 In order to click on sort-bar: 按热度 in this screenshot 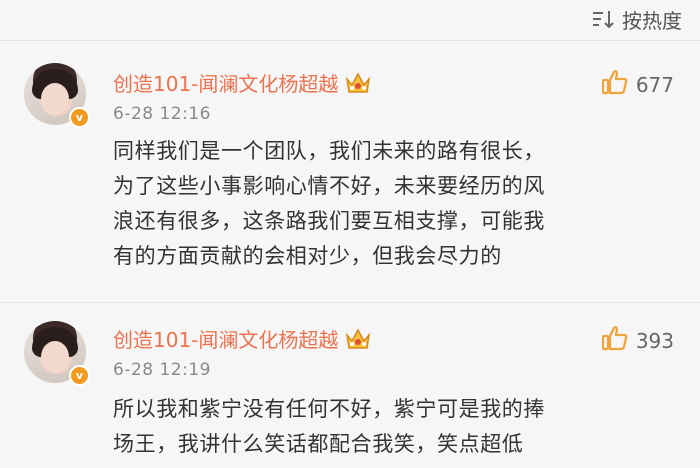, I will do `click(350, 20)`.